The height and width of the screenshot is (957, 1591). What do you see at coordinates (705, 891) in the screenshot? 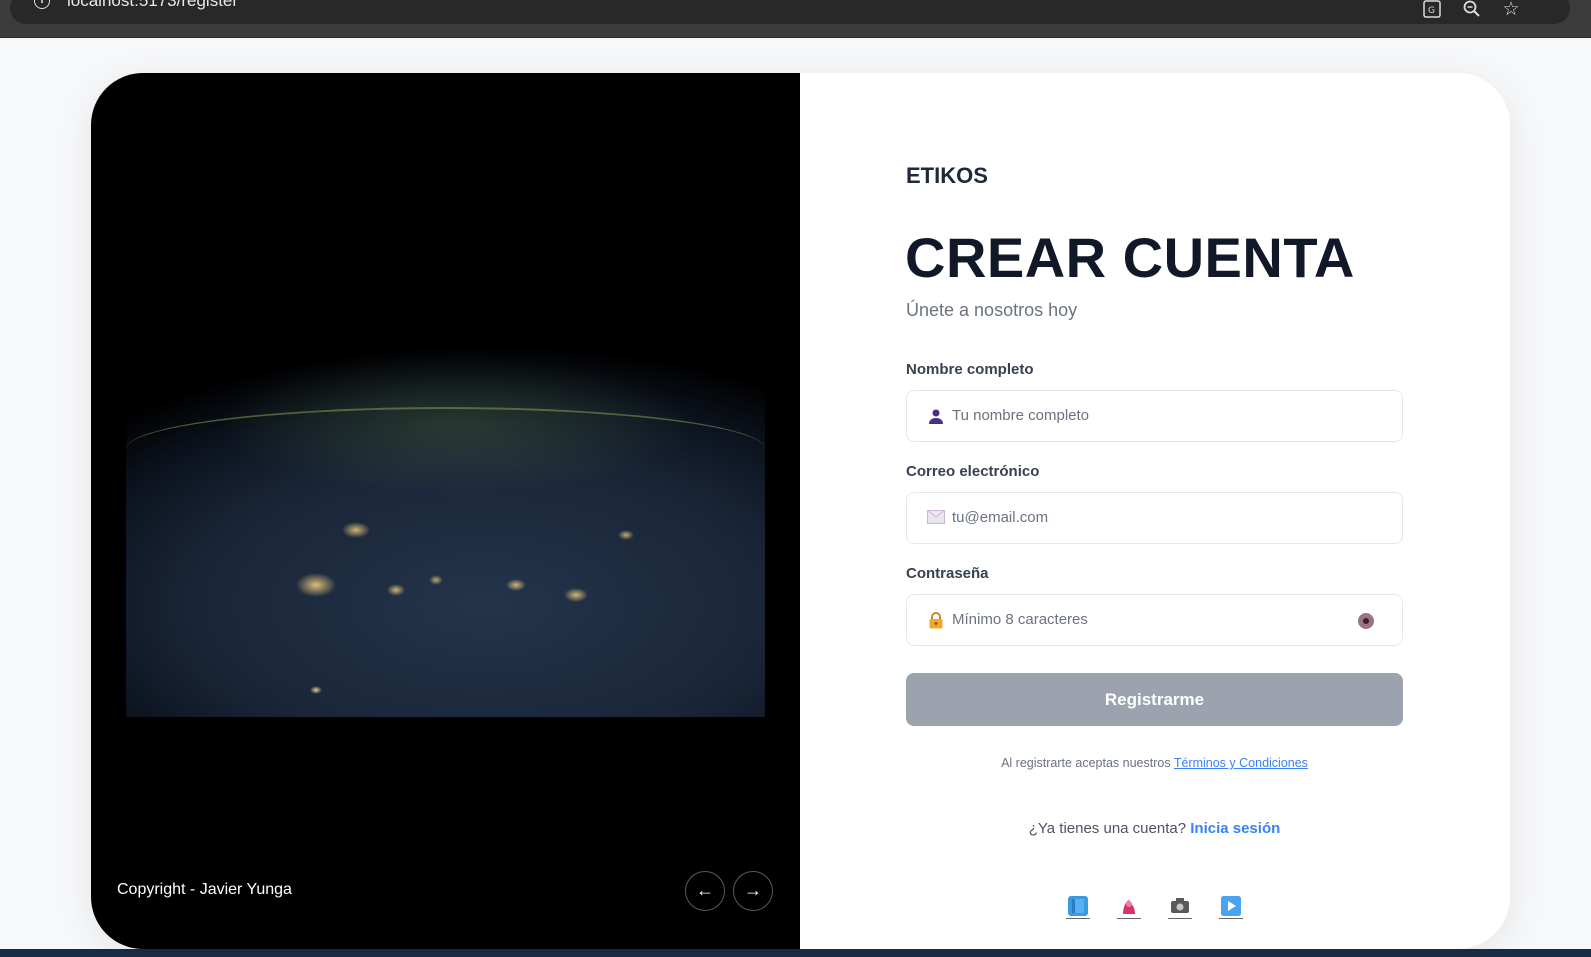
I see `carousel-prev-button: ←` at bounding box center [705, 891].